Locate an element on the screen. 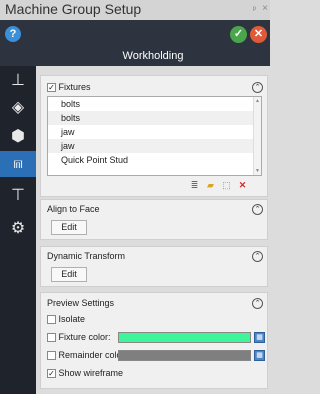 This screenshot has height=394, width=320. fixture-library-icon: ≣ is located at coordinates (194, 185).